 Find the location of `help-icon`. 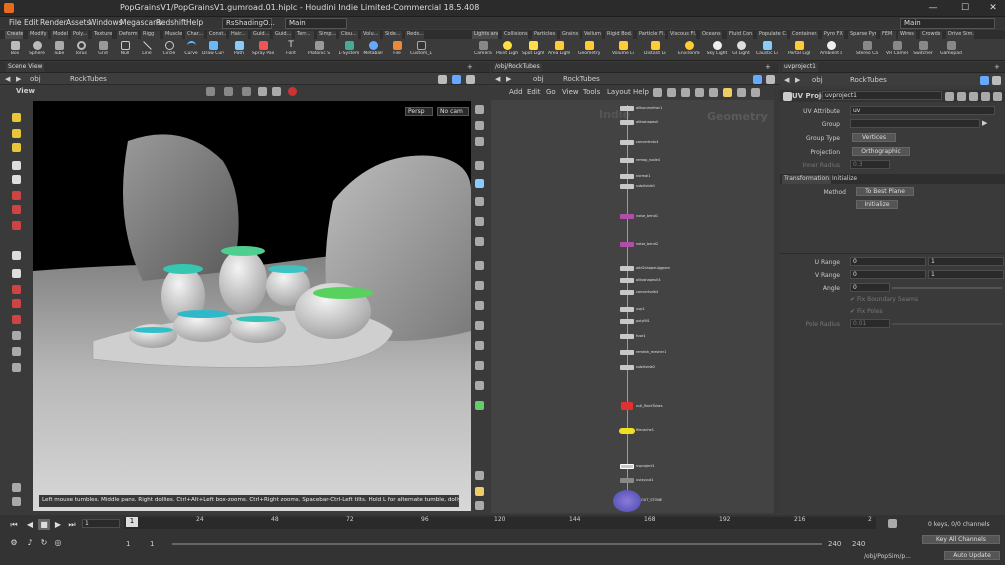

help-icon is located at coordinates (961, 96).